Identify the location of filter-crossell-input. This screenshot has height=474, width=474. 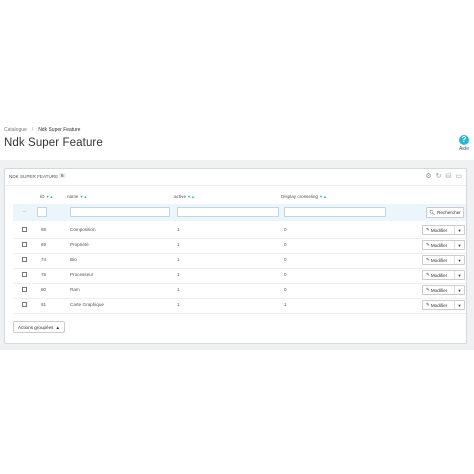
(335, 212).